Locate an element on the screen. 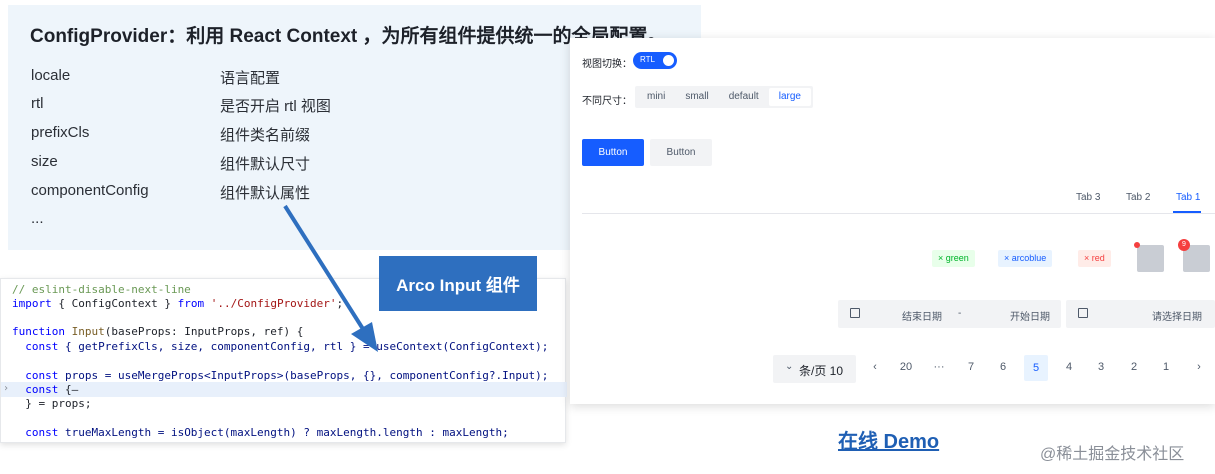 The height and width of the screenshot is (474, 1215). page-size-select: ⌄ 条/页 10 is located at coordinates (814, 369).